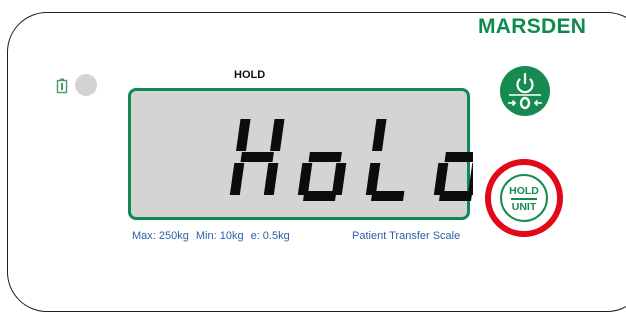 Image resolution: width=626 pixels, height=312 pixels. Describe the element at coordinates (351, 160) in the screenshot. I see `lcd-reading` at that location.